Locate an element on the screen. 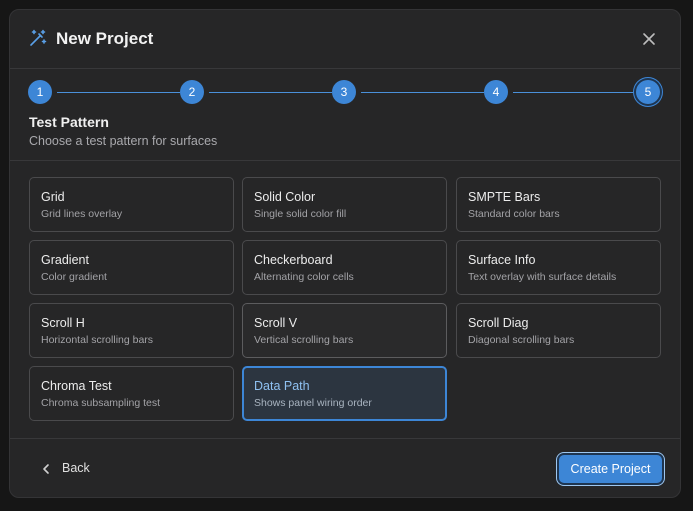  step-5: 5 is located at coordinates (648, 92).